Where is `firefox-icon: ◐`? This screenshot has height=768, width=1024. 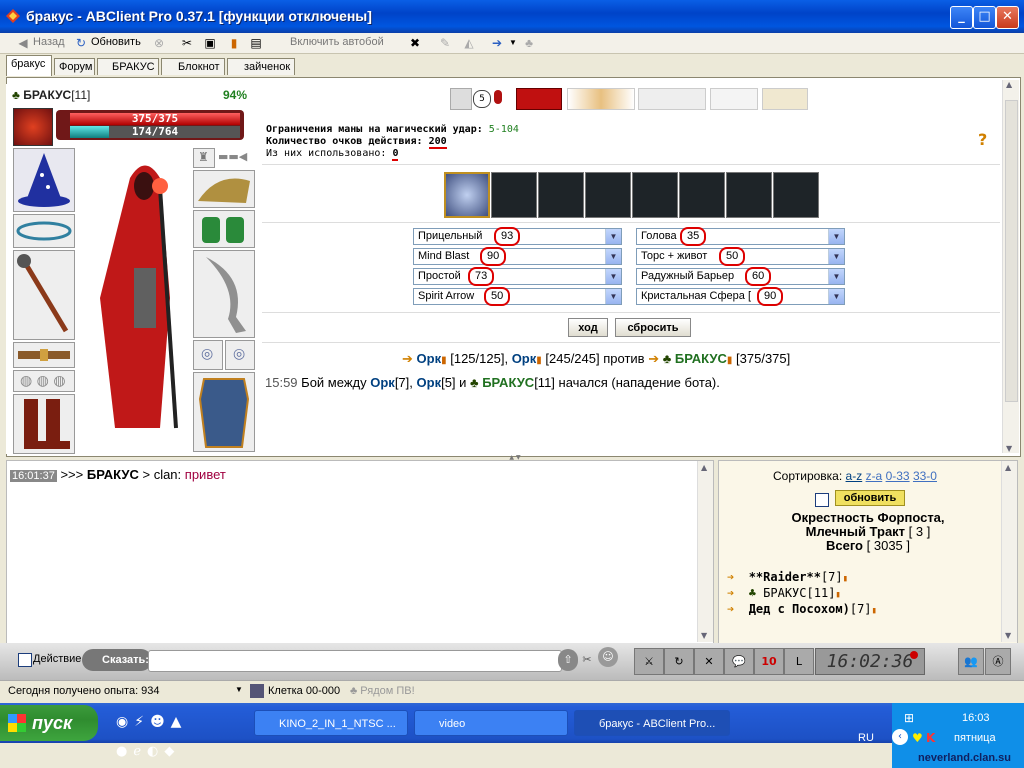
firefox-icon: ◐ is located at coordinates (155, 751).